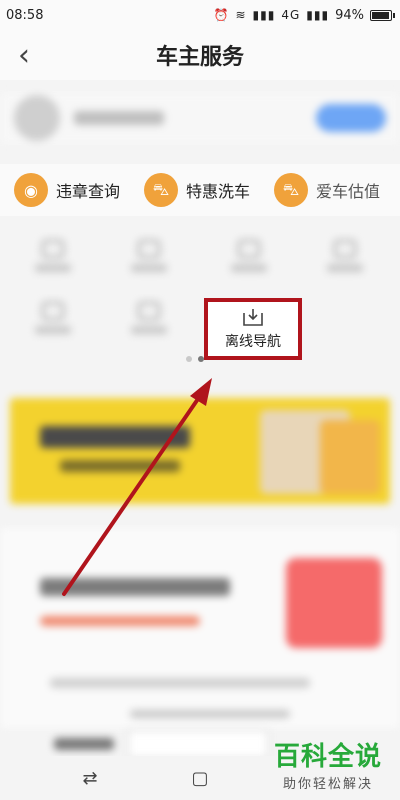 This screenshot has height=800, width=400. I want to click on wifi-icon: ≋, so click(241, 15).